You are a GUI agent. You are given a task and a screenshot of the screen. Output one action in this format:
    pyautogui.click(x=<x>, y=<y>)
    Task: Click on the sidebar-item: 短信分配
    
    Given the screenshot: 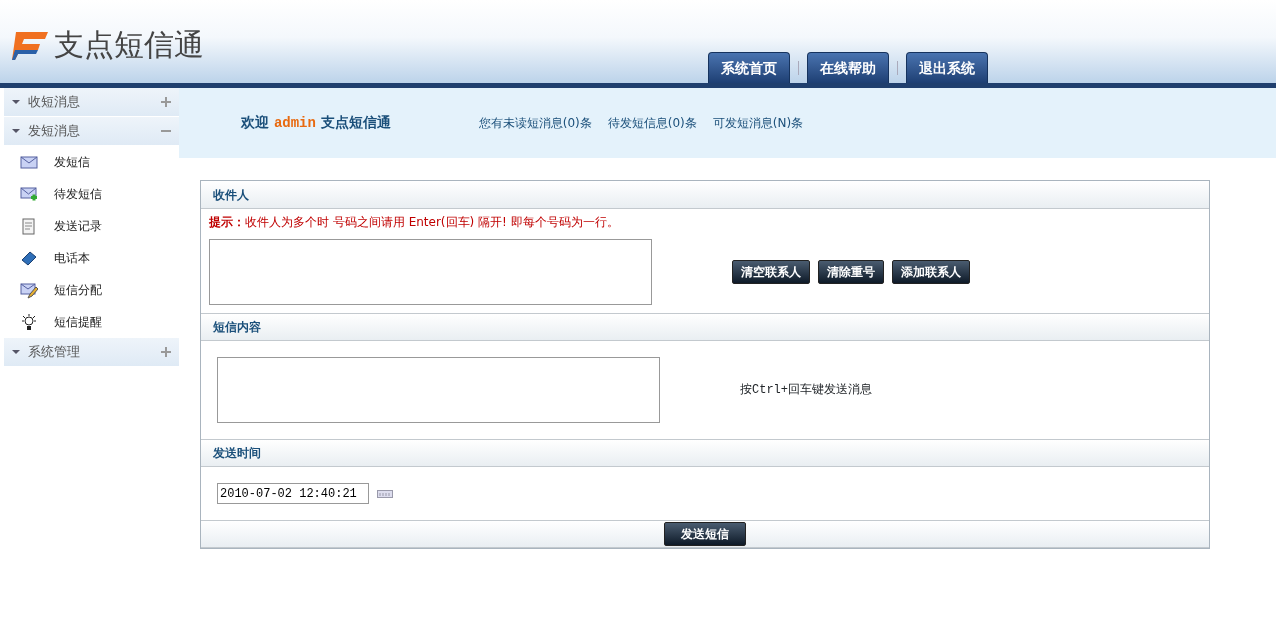 What is the action you would take?
    pyautogui.click(x=91, y=290)
    